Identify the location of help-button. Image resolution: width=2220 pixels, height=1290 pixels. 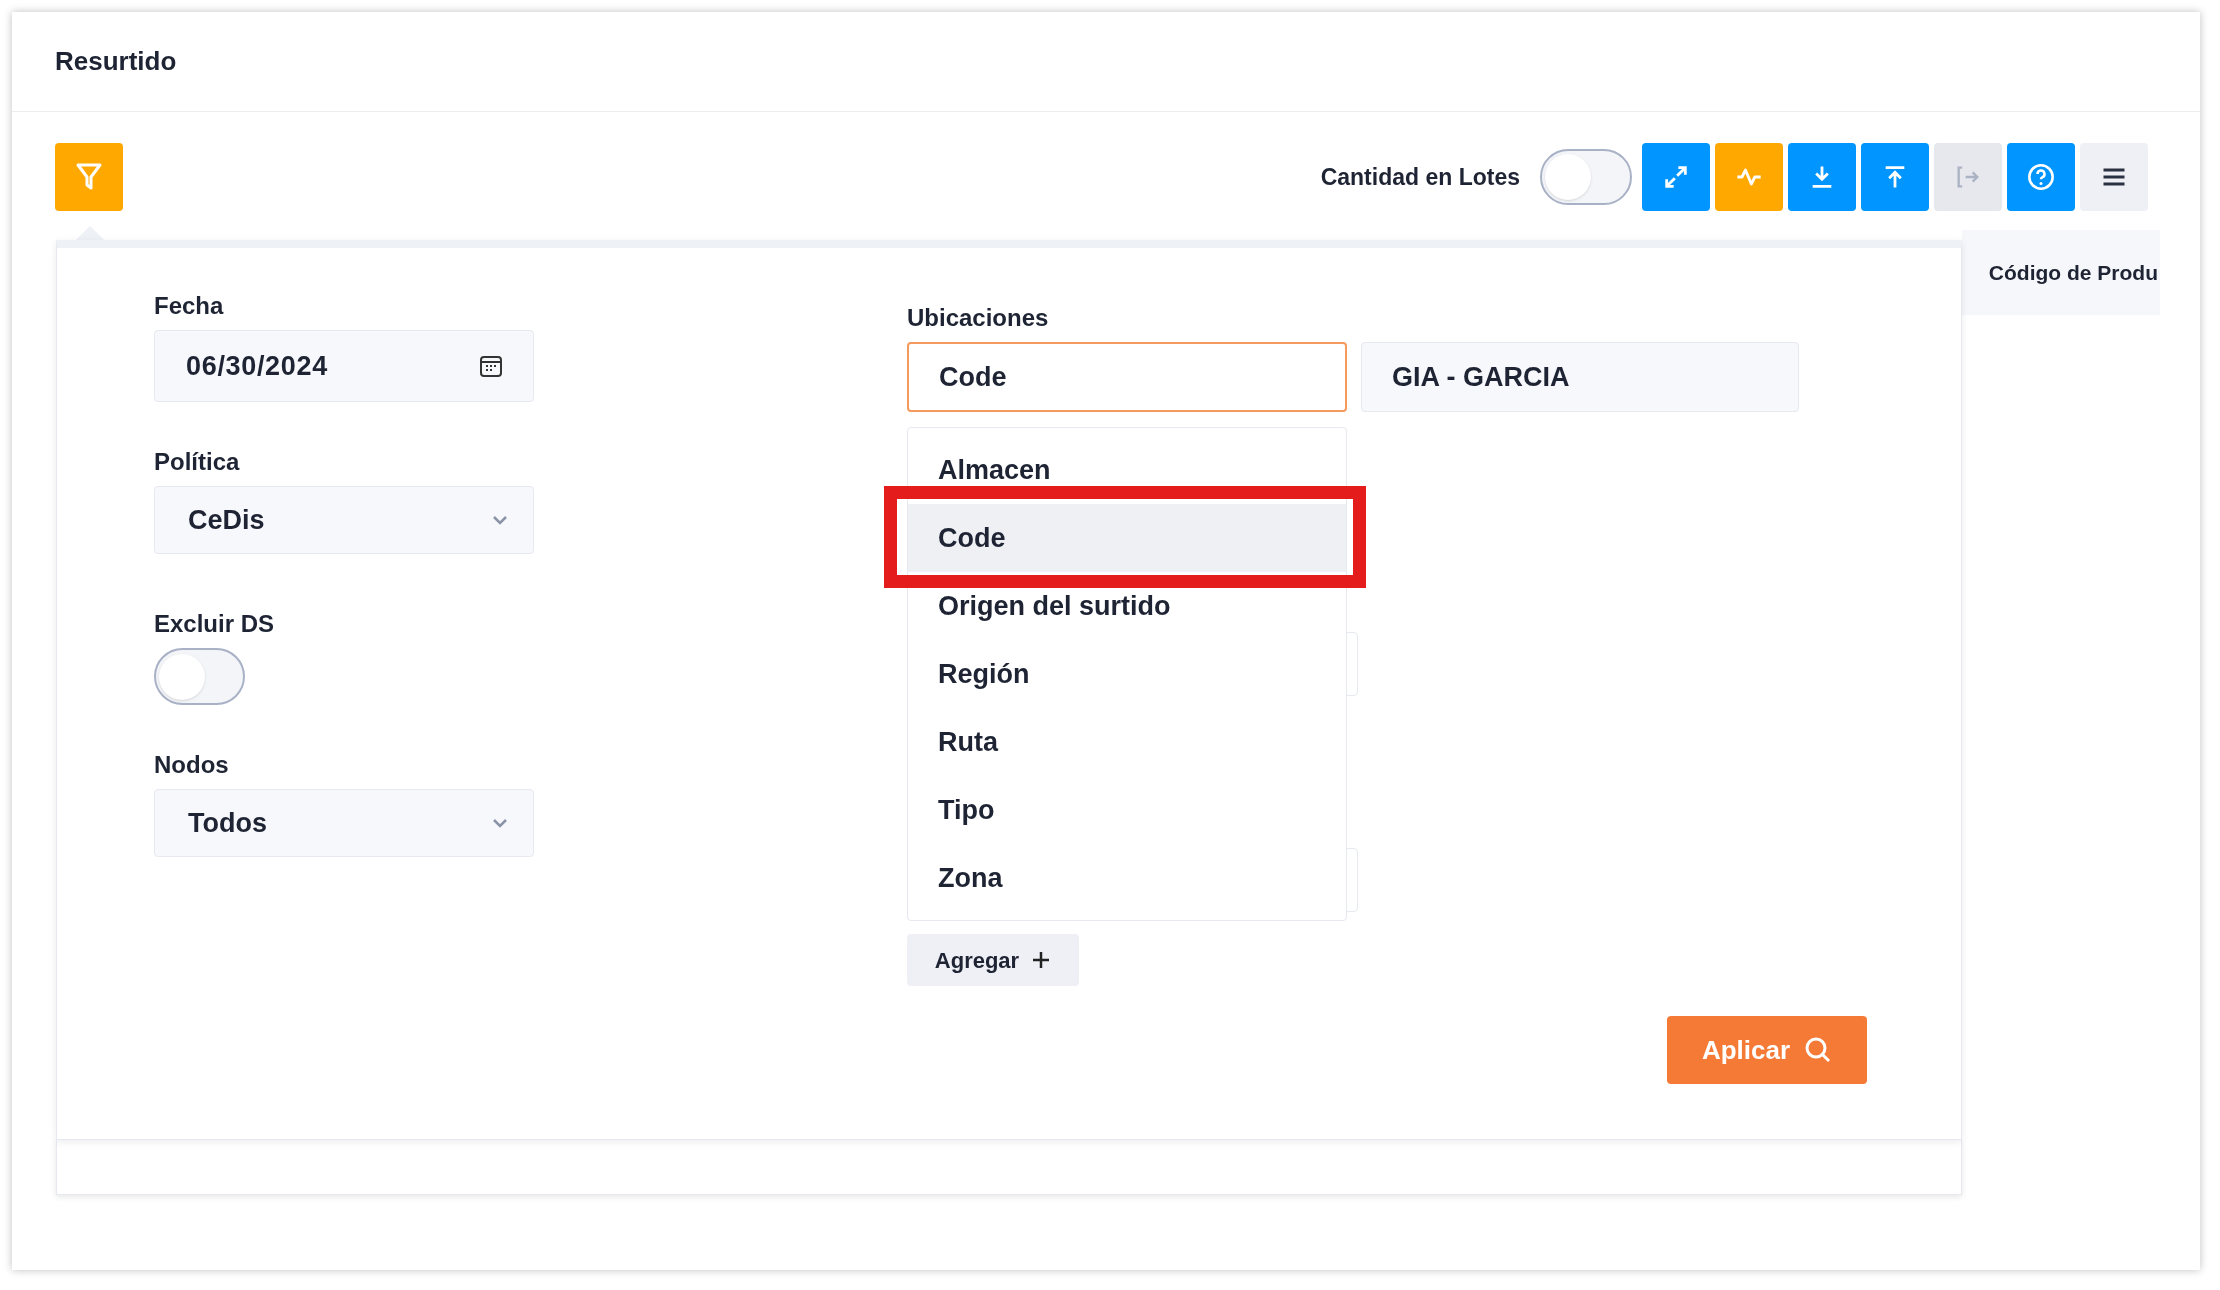
(2041, 177).